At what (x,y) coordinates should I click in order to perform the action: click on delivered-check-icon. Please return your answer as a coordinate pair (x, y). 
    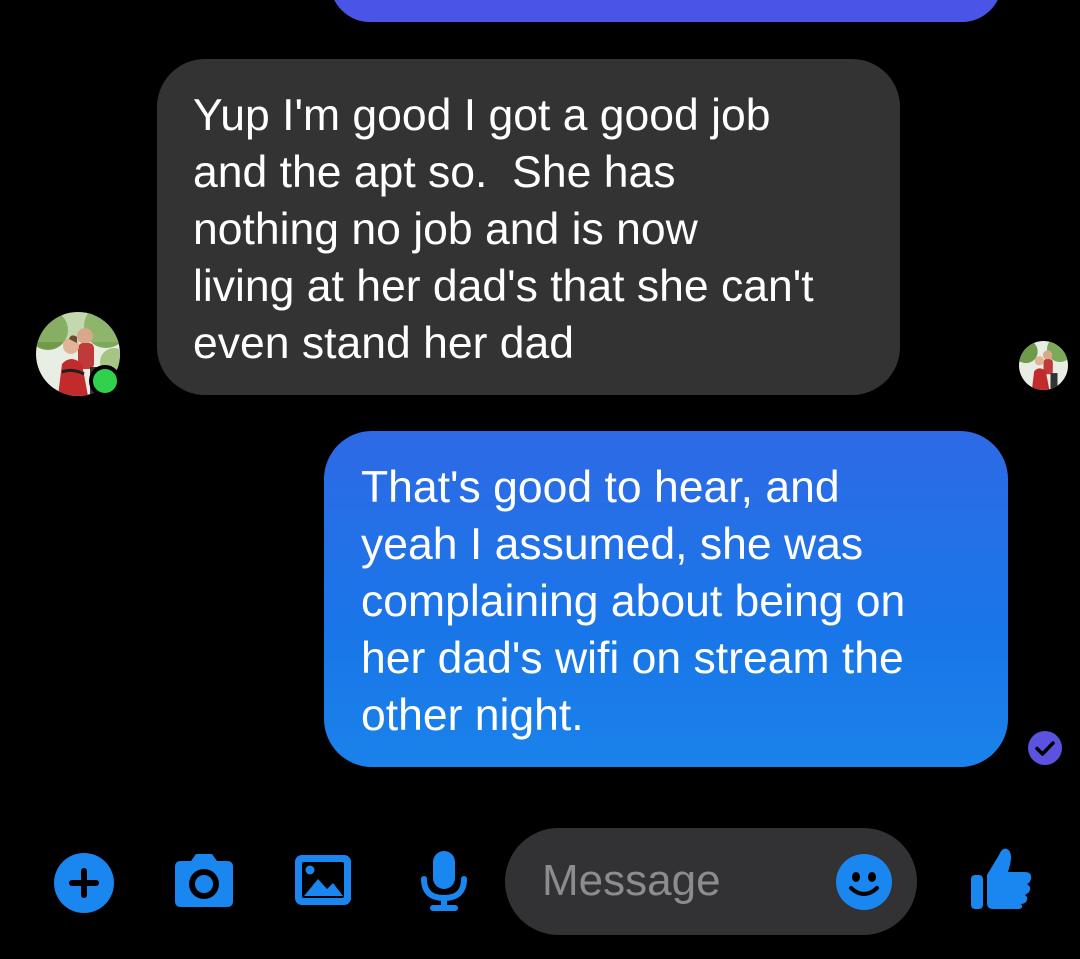
    Looking at the image, I should click on (1045, 748).